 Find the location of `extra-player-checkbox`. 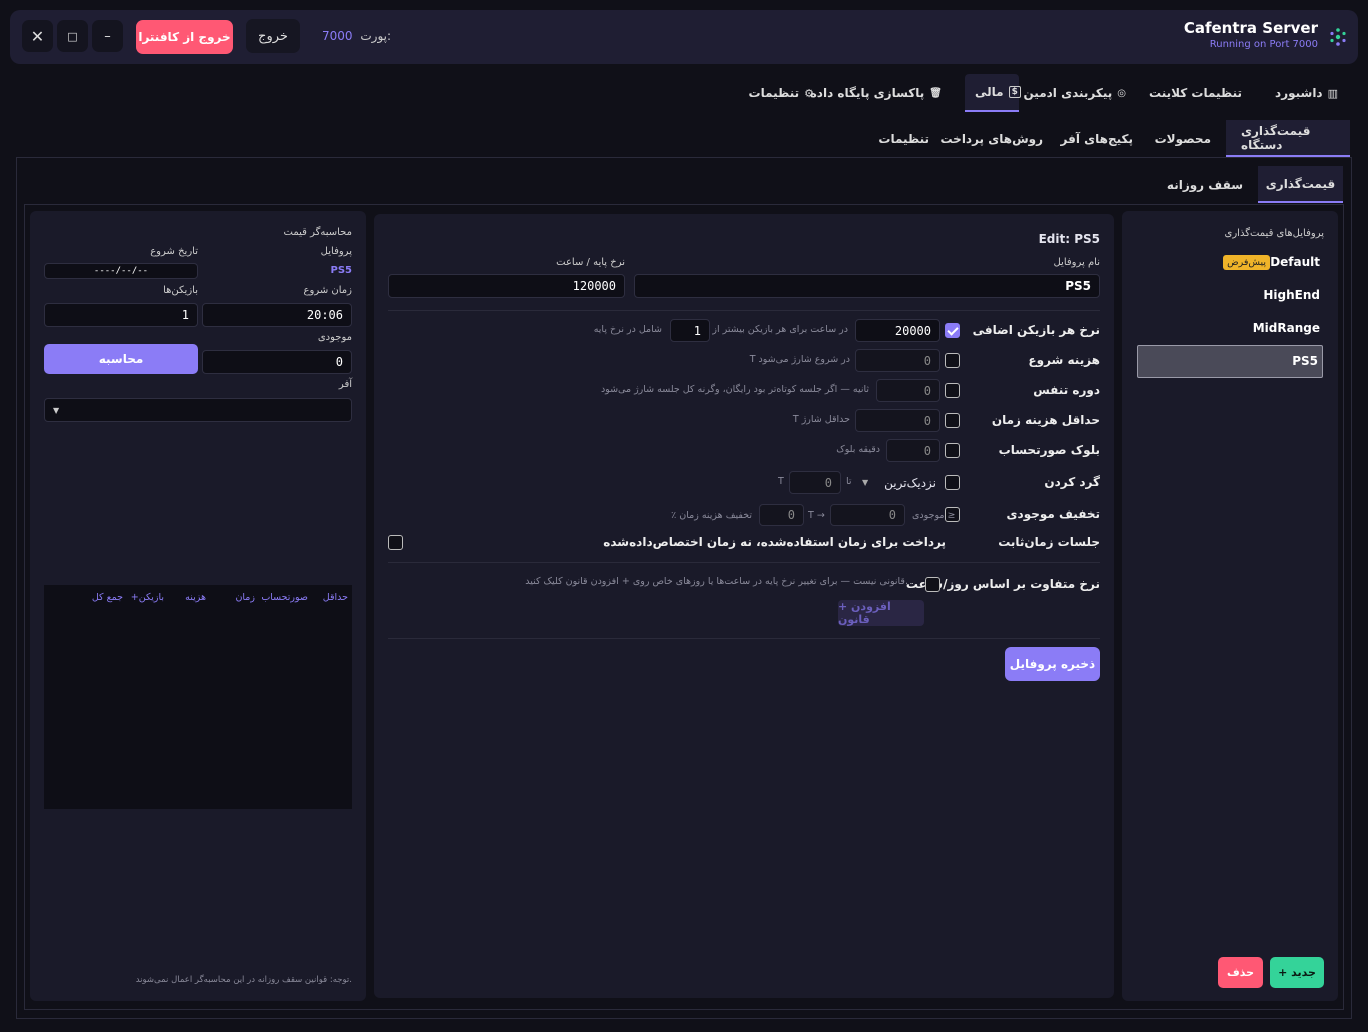

extra-player-checkbox is located at coordinates (952, 330).